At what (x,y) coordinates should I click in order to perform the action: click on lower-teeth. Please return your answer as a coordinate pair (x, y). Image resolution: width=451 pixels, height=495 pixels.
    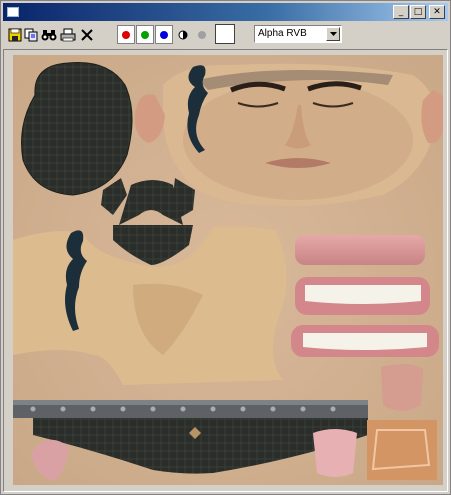
    Looking at the image, I should click on (365, 341).